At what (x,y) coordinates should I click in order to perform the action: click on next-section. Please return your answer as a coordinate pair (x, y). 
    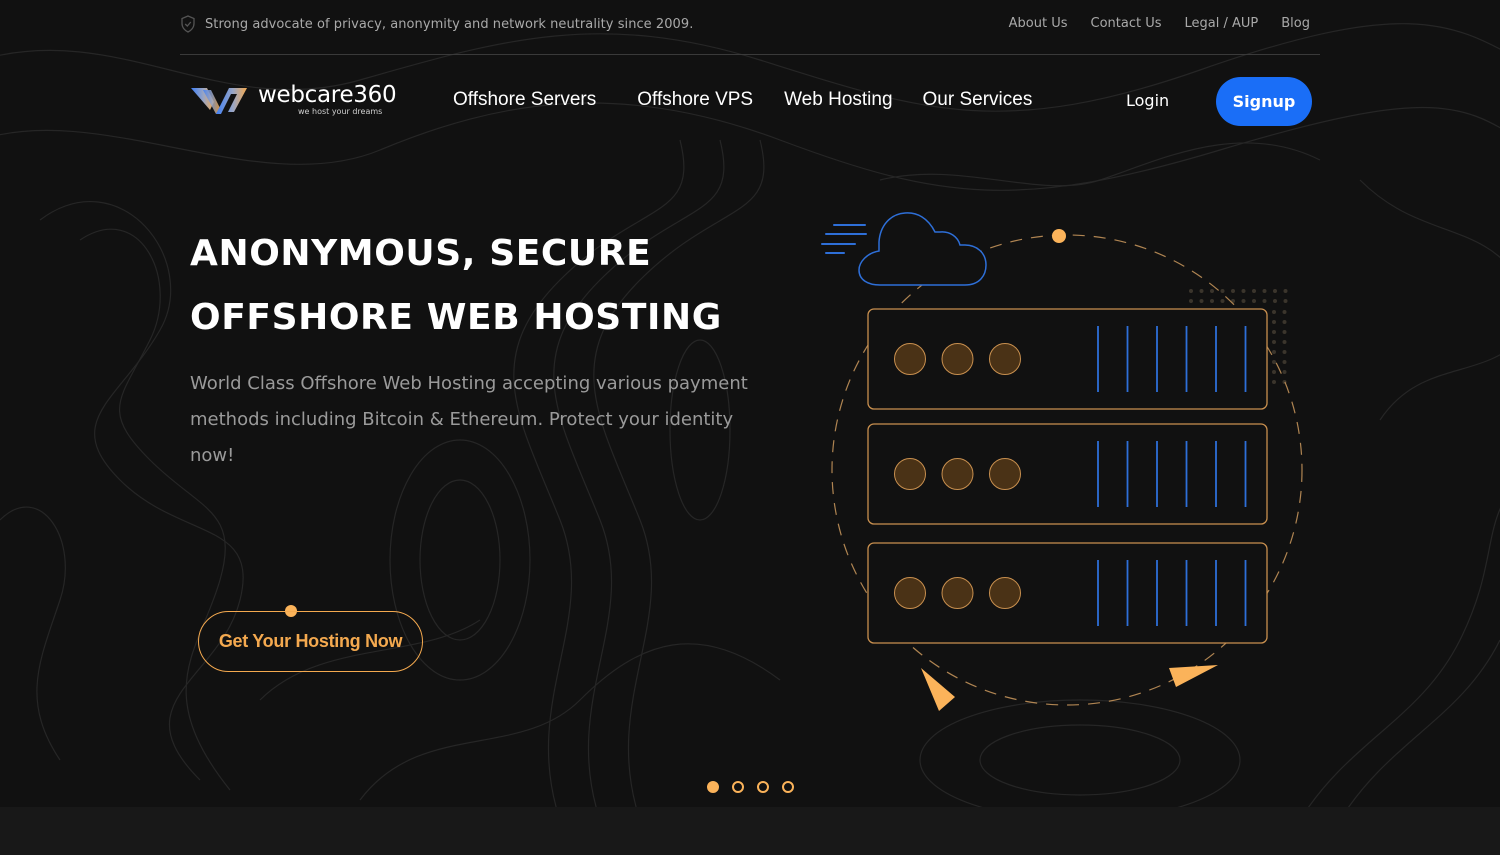
    Looking at the image, I should click on (750, 831).